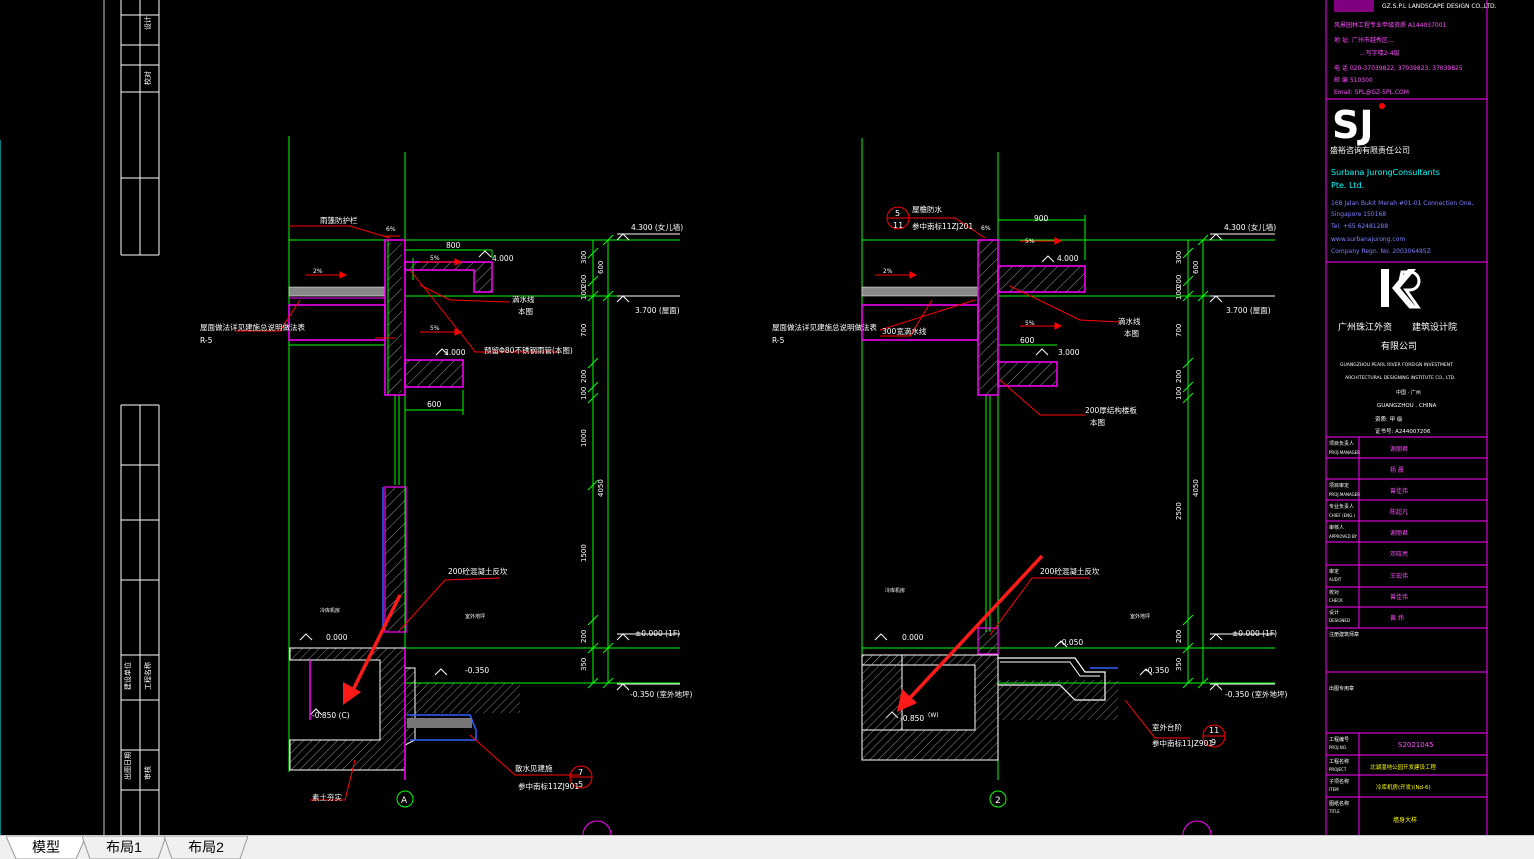 The width and height of the screenshot is (1534, 859). Describe the element at coordinates (1256, 694) in the screenshot. I see `level: -0.350 (室外地坪)` at that location.